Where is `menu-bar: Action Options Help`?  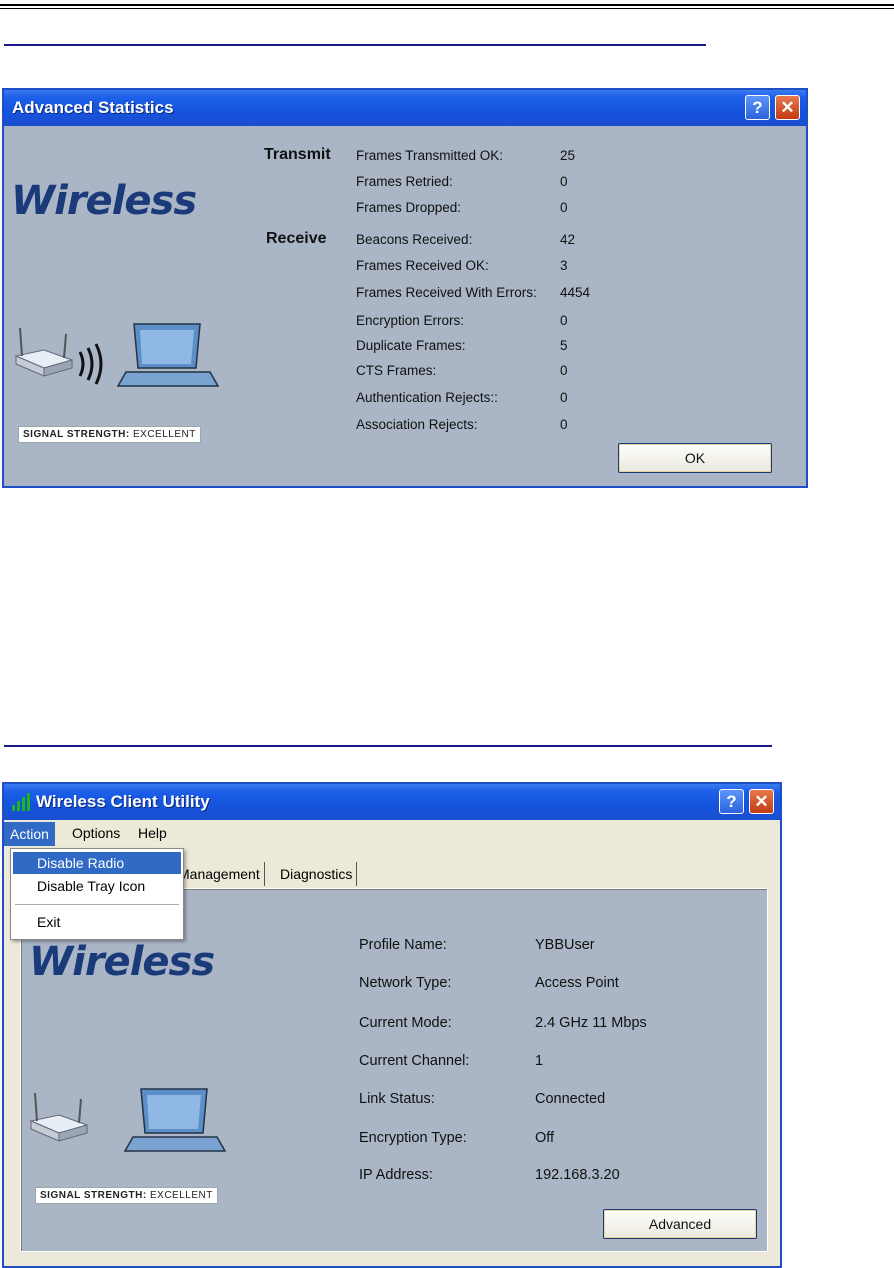
menu-bar: Action Options Help is located at coordinates (392, 834).